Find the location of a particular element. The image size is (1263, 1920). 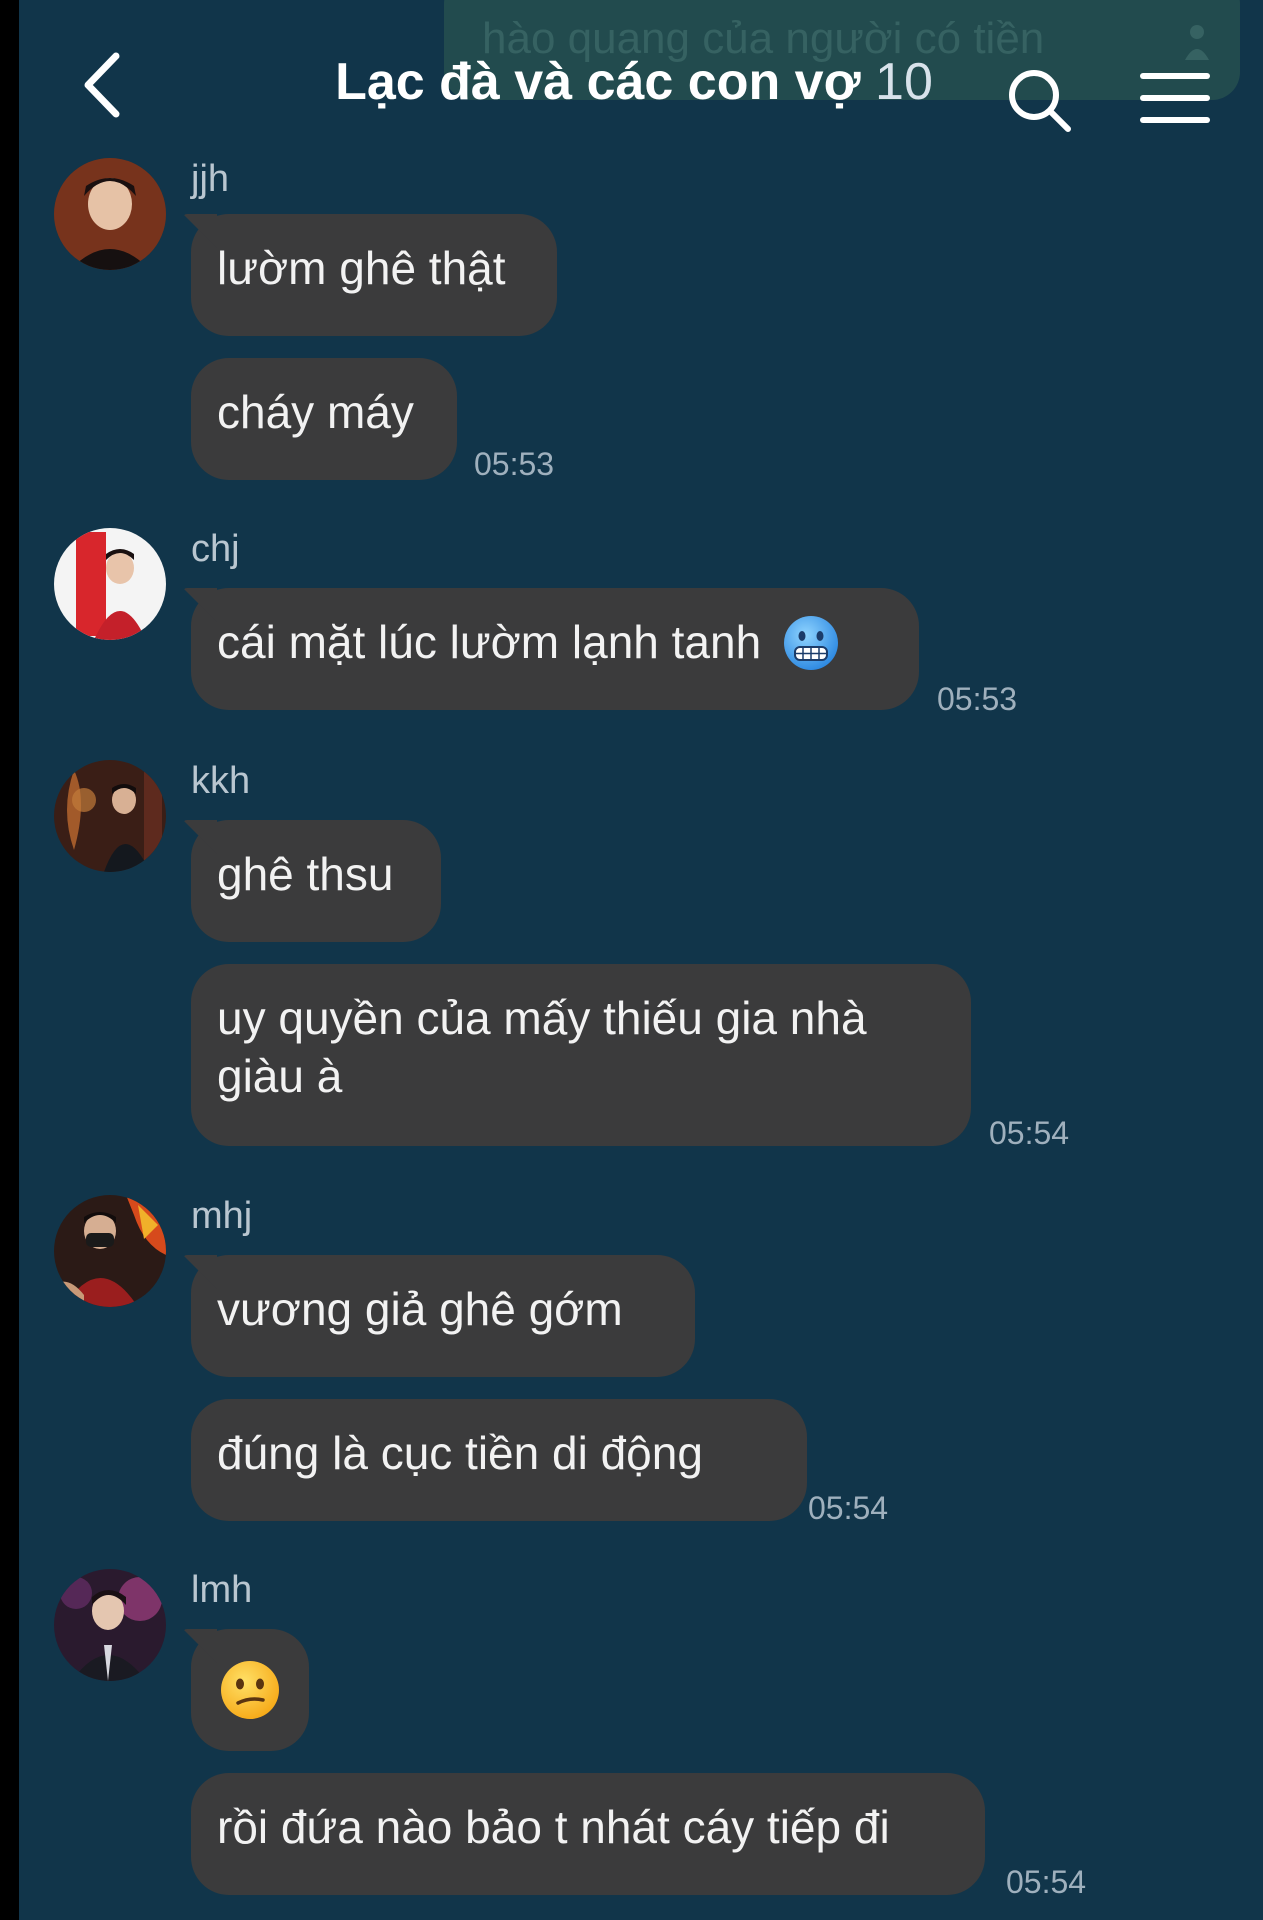

message-group: chj cái mặt lúc lườm lạnh tanh 05:53 is located at coordinates (641, 628).